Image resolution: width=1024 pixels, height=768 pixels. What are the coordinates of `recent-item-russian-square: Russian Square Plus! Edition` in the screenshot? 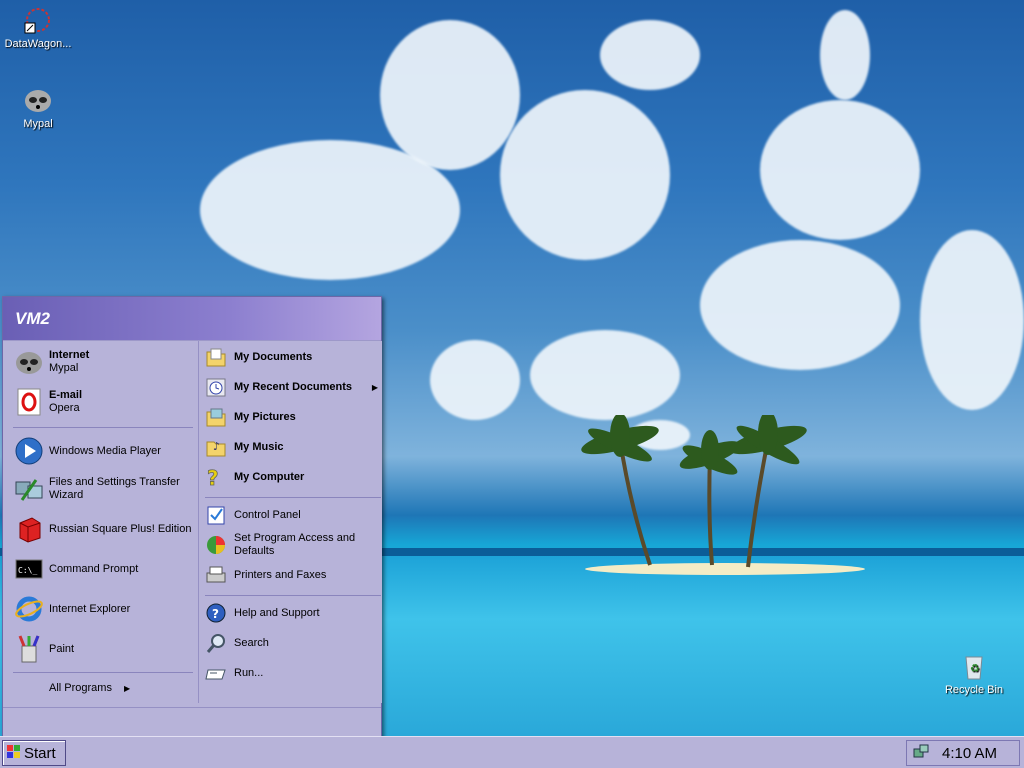 It's located at (102, 529).